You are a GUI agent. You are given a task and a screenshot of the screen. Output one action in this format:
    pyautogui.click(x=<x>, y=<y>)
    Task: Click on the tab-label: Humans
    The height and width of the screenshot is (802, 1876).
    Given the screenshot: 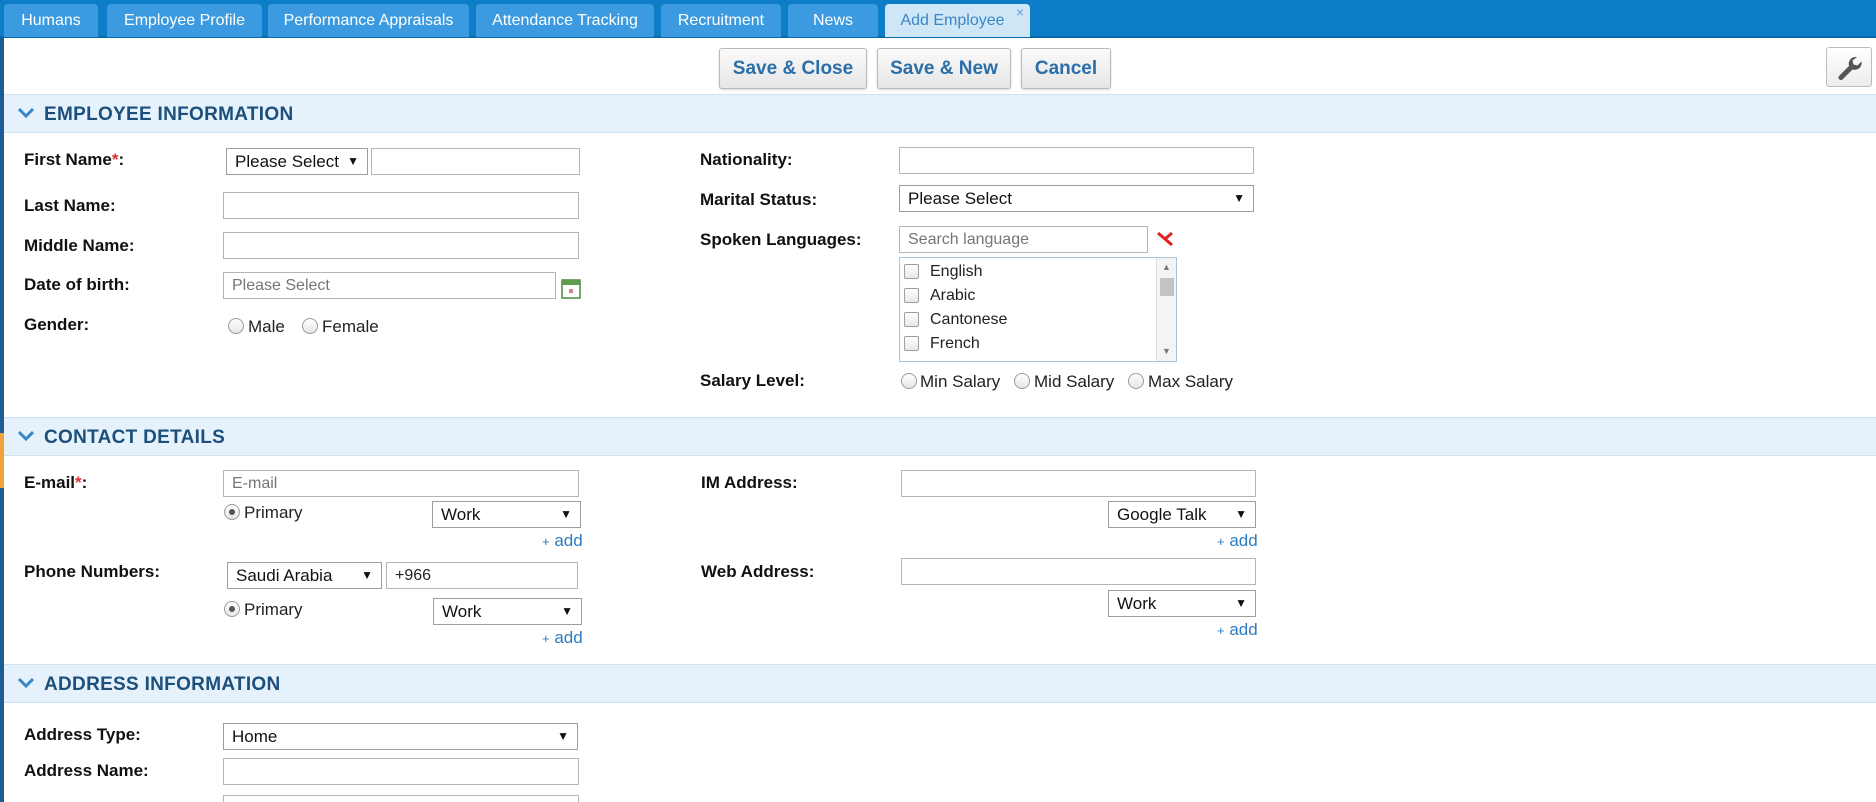 What is the action you would take?
    pyautogui.click(x=51, y=20)
    